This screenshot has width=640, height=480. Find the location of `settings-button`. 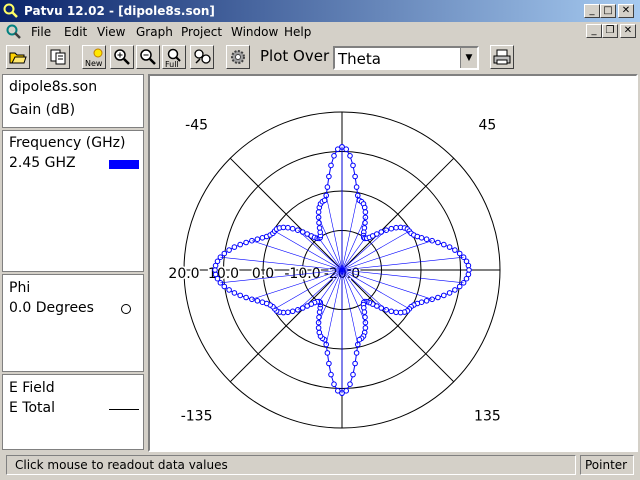

settings-button is located at coordinates (238, 57).